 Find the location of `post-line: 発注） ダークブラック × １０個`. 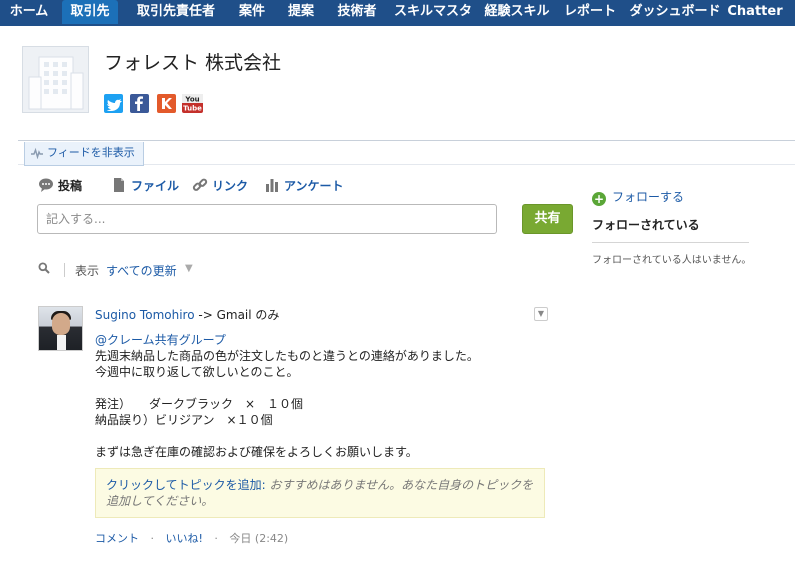

post-line: 発注） ダークブラック × １０個 is located at coordinates (199, 404).